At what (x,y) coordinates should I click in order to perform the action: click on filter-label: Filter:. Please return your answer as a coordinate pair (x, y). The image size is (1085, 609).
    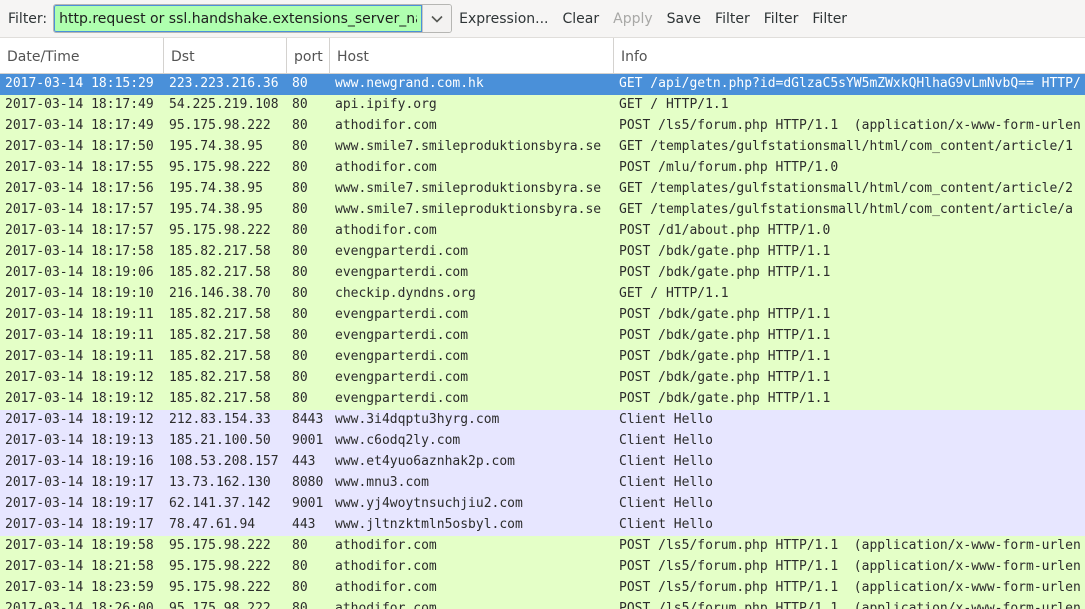
    Looking at the image, I should click on (28, 18).